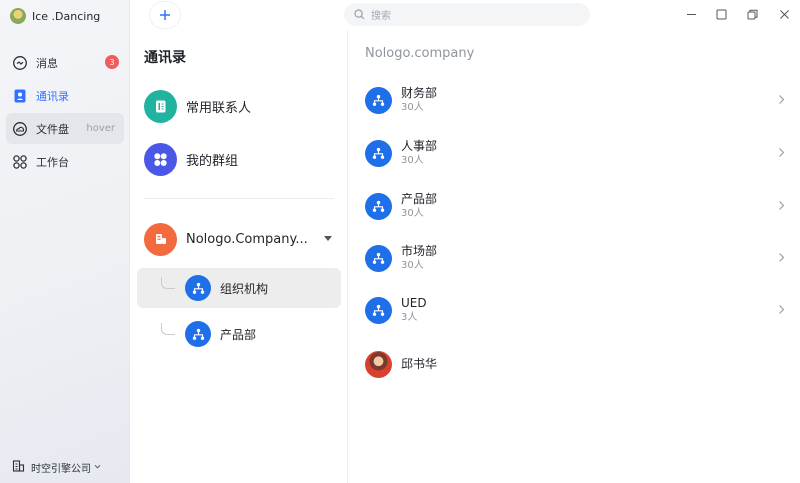 The width and height of the screenshot is (800, 483). I want to click on building-icon, so click(18, 467).